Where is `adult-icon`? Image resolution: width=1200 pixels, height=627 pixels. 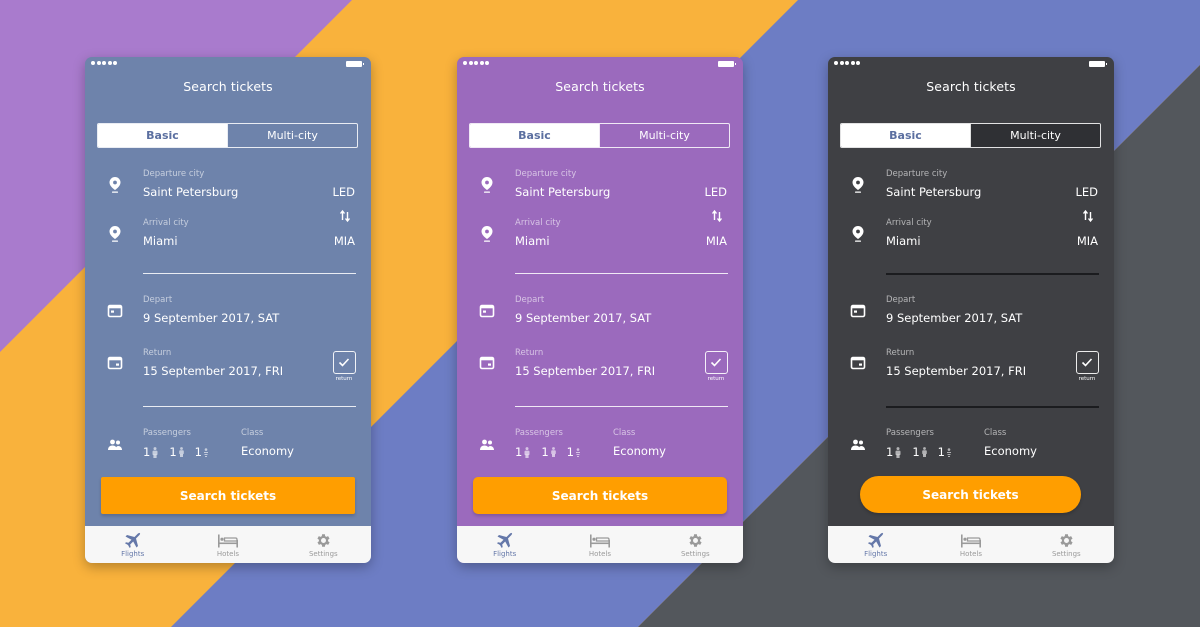 adult-icon is located at coordinates (898, 452).